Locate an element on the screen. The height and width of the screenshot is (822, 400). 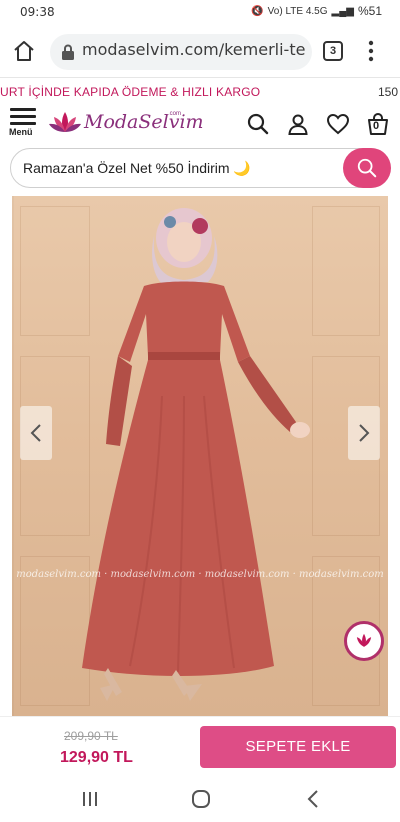
site-logo: ModaSelvim .com is located at coordinates (126, 123).